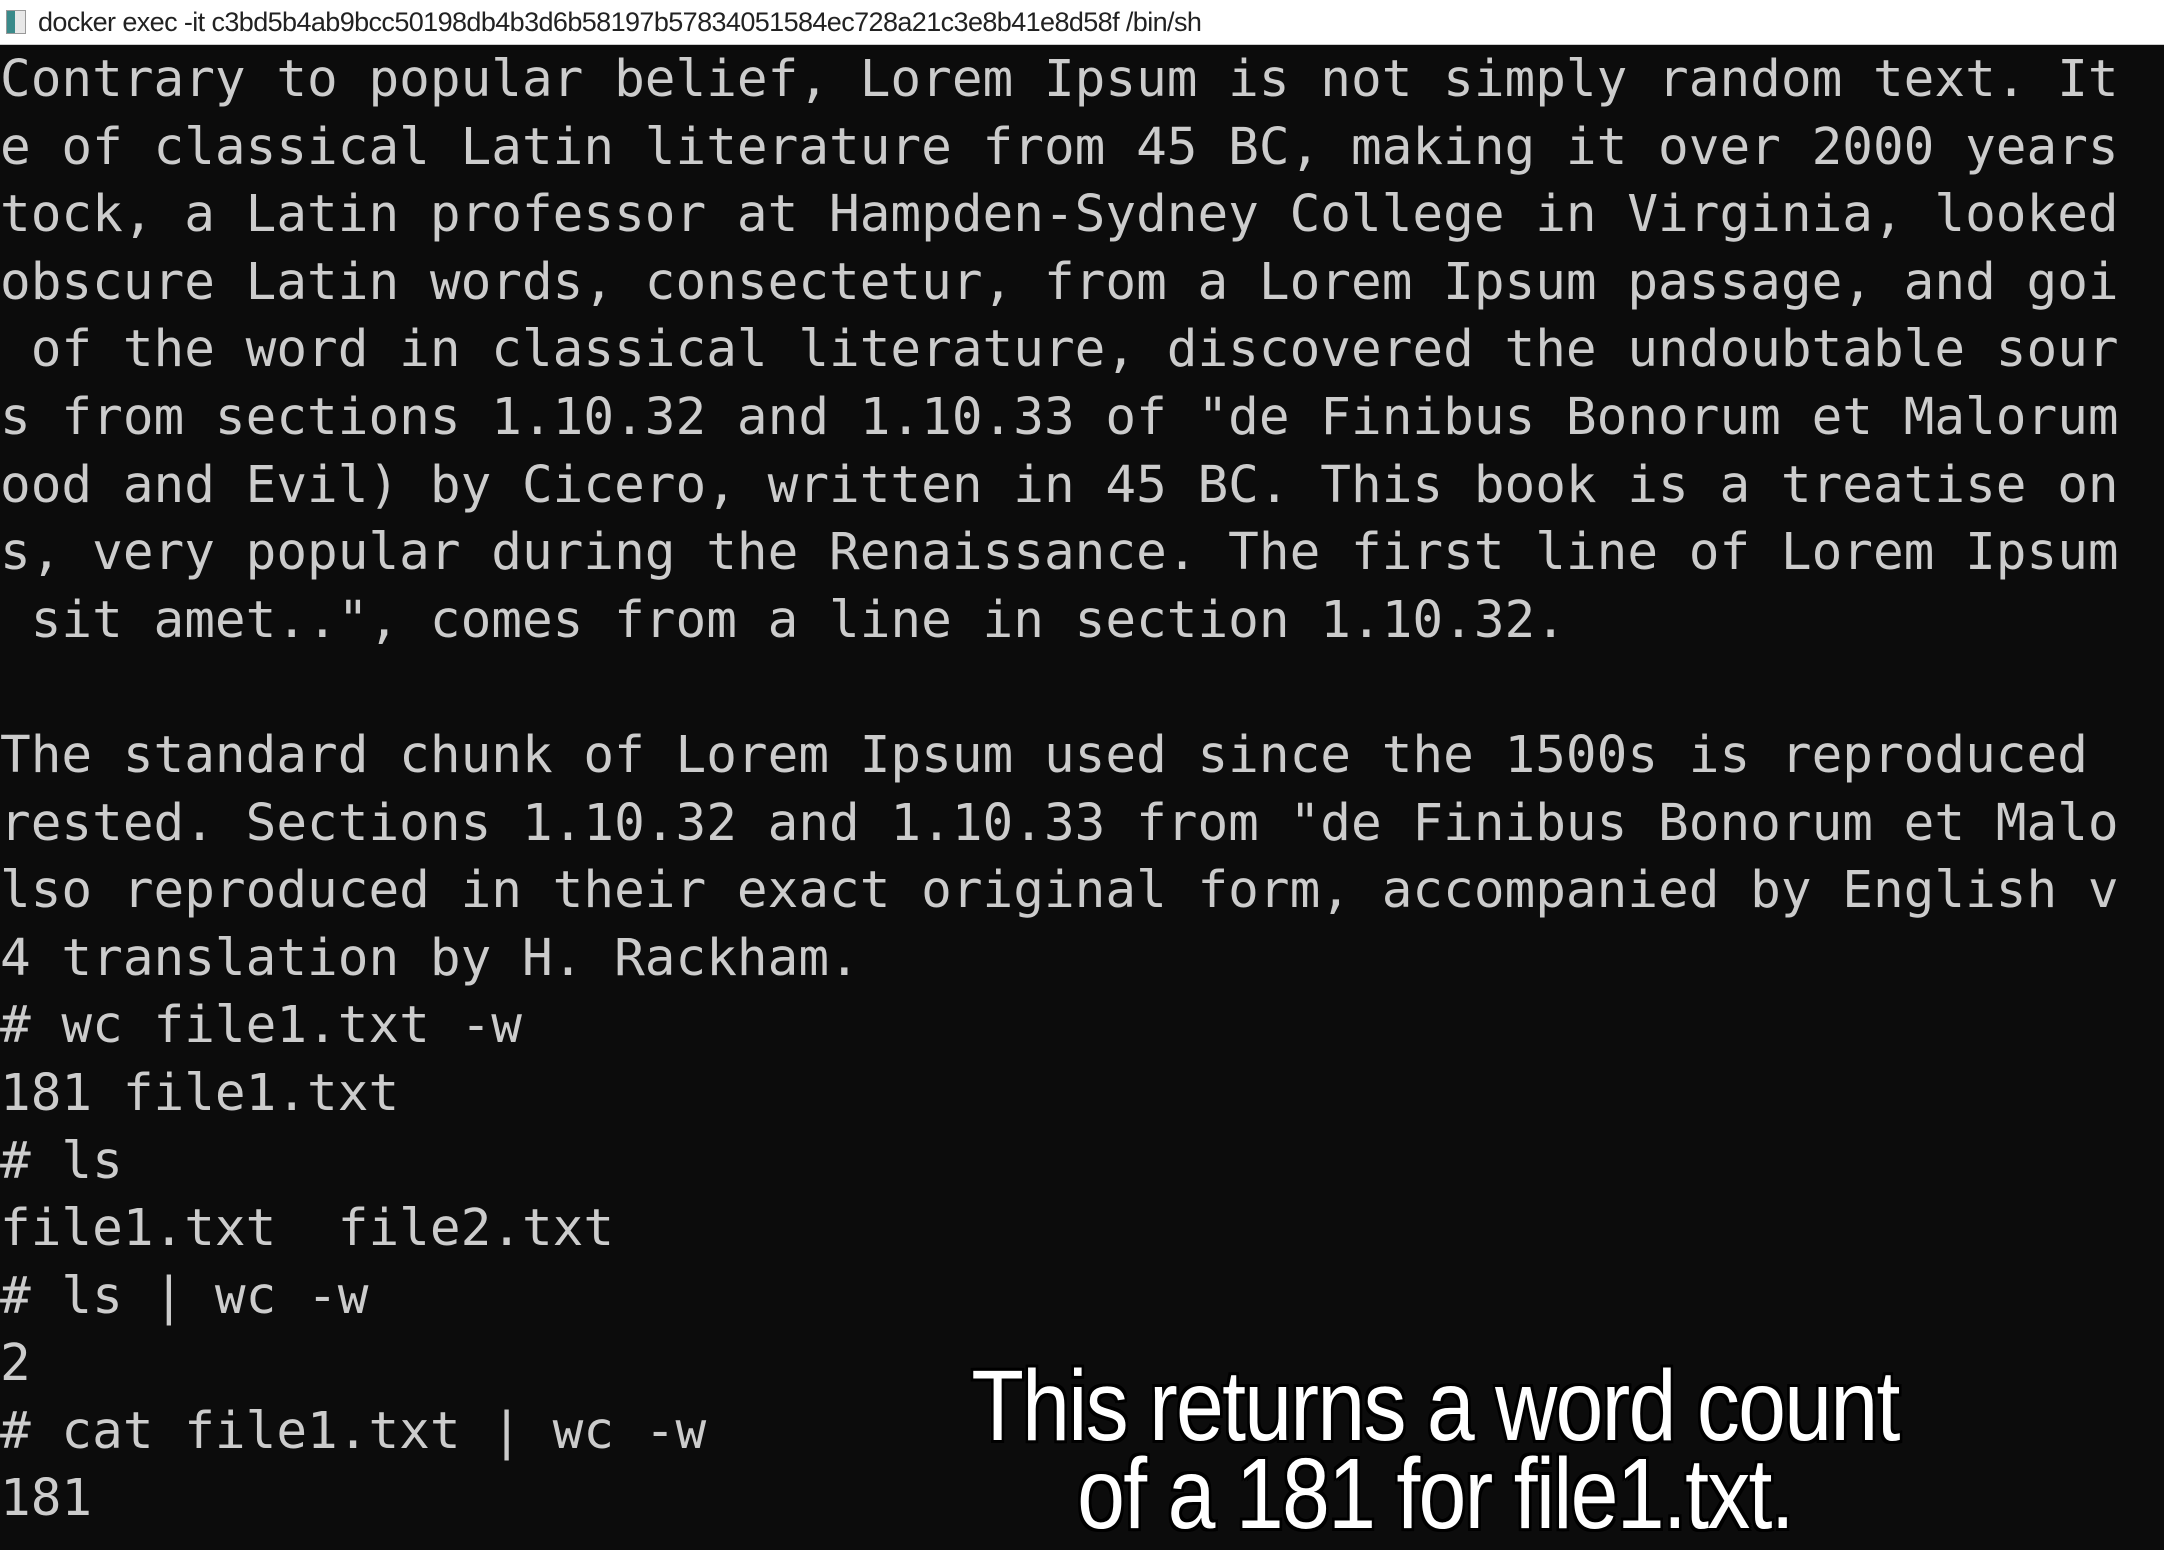 This screenshot has height=1550, width=2164. I want to click on terminal-line: # wc file1.txt -w, so click(261, 1026).